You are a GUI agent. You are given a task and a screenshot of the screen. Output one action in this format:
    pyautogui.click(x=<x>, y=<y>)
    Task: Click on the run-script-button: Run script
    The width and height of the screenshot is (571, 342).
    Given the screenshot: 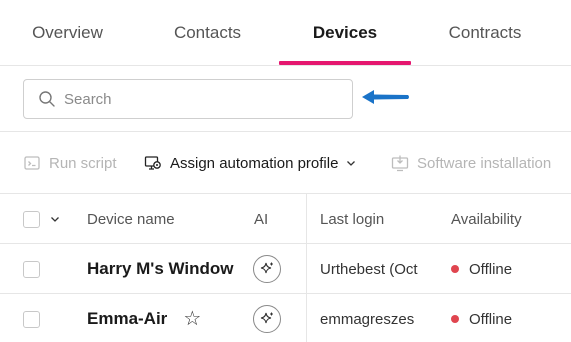 What is the action you would take?
    pyautogui.click(x=70, y=163)
    